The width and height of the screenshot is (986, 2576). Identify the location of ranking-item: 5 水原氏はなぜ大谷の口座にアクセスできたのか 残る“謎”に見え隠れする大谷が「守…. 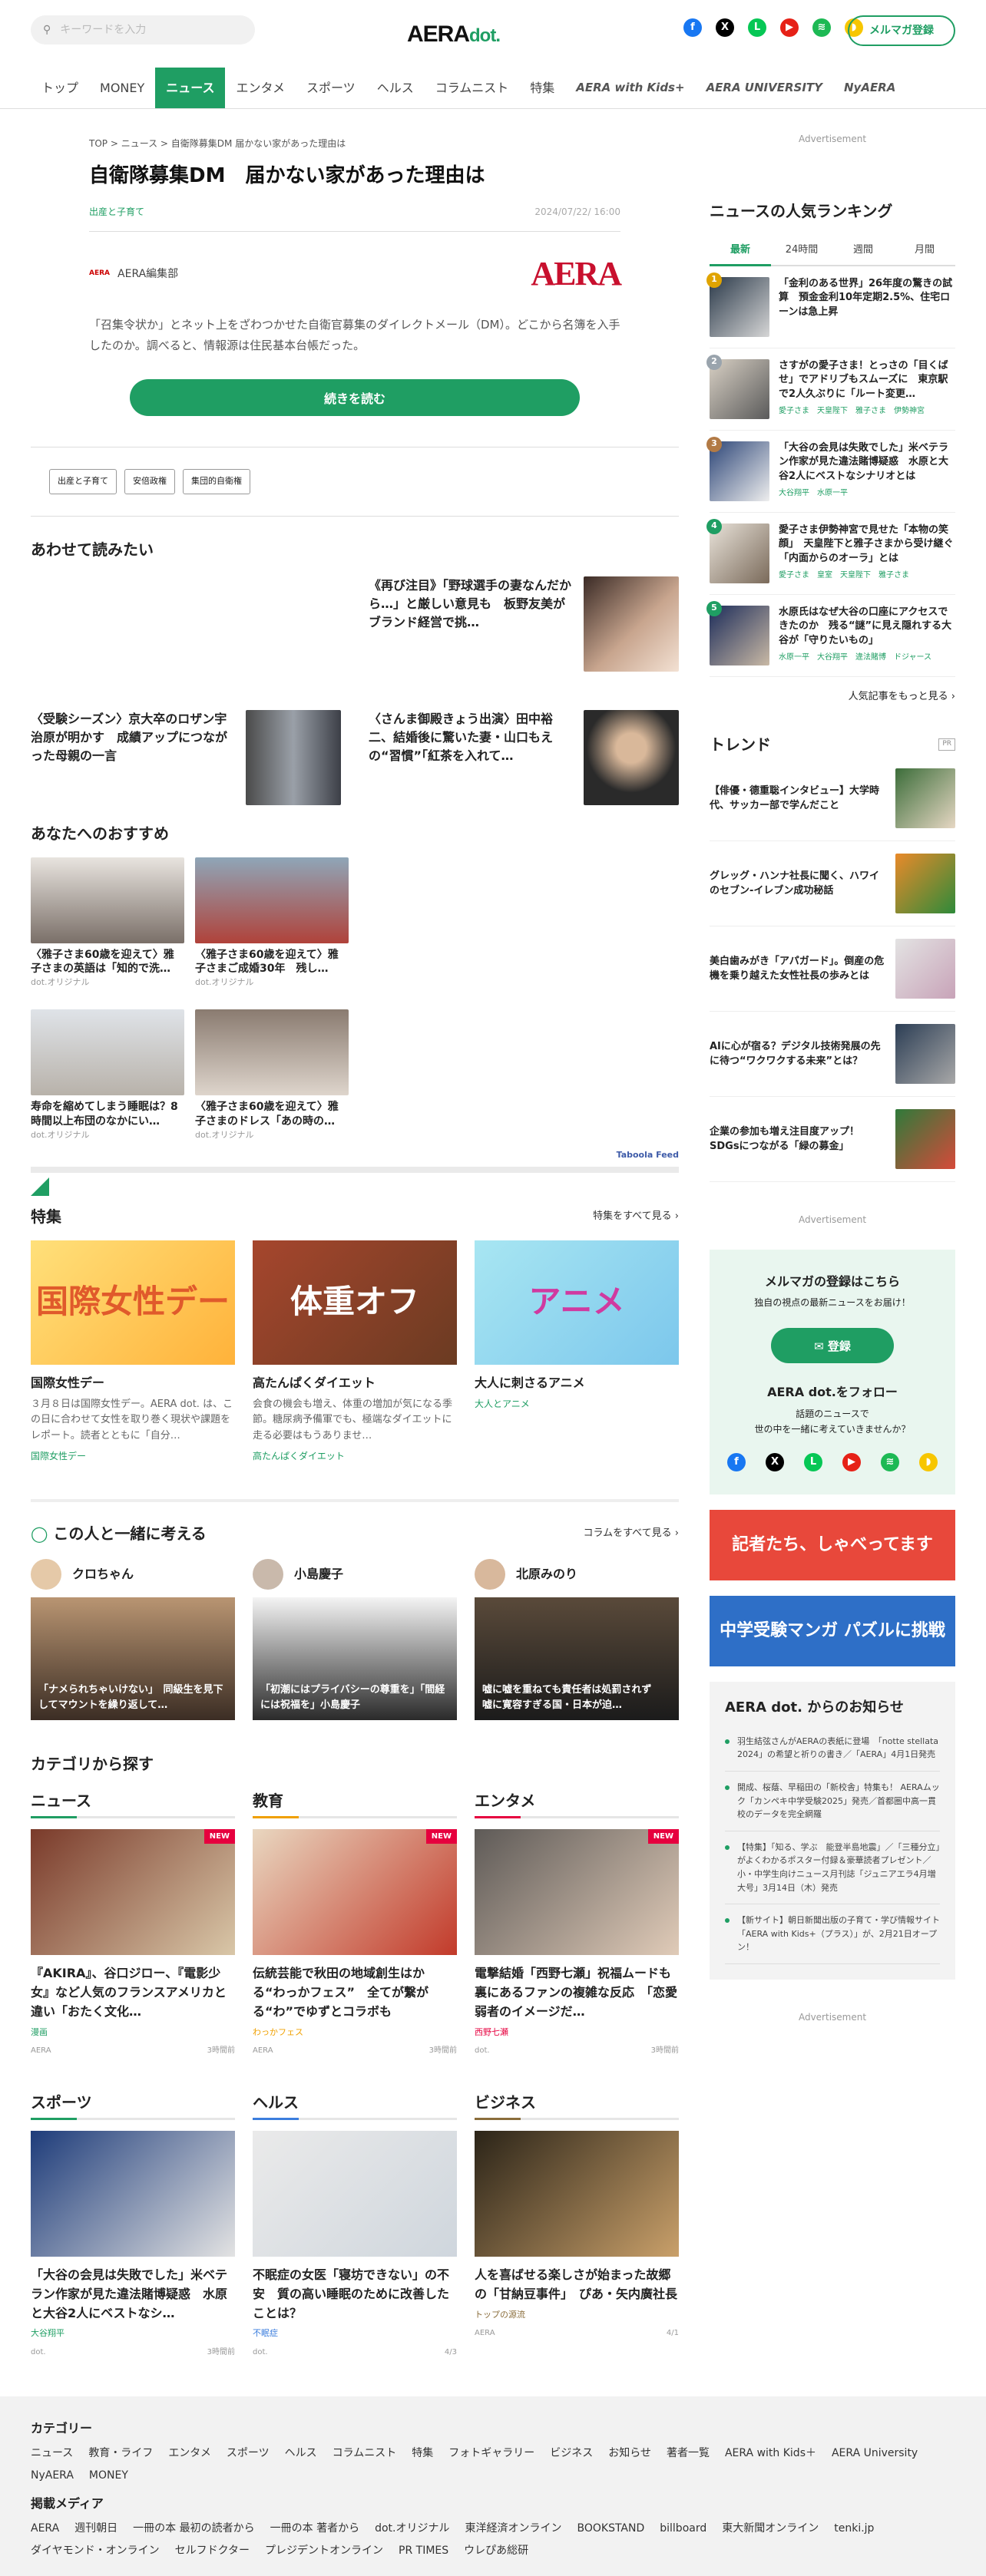
(830, 636).